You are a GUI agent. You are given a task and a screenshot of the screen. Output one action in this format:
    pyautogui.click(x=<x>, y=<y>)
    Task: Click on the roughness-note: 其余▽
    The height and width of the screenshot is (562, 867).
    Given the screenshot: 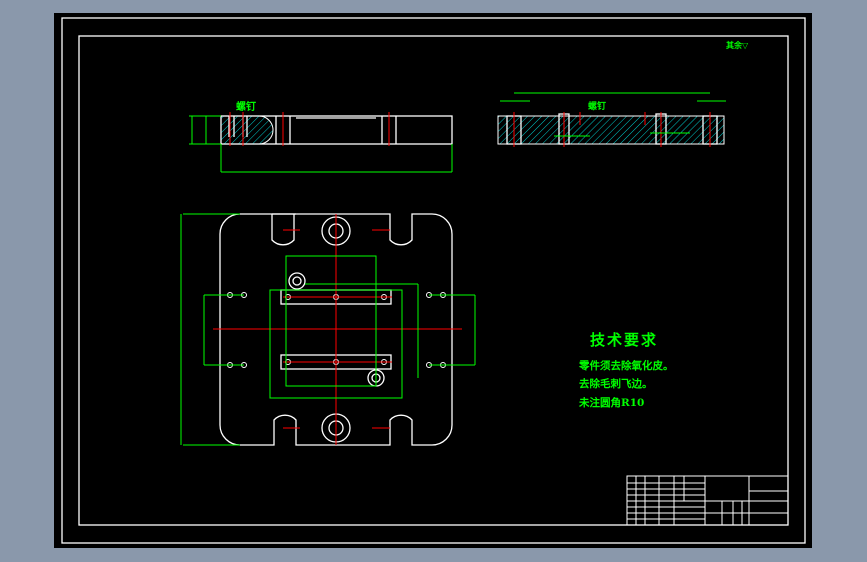 What is the action you would take?
    pyautogui.click(x=737, y=45)
    